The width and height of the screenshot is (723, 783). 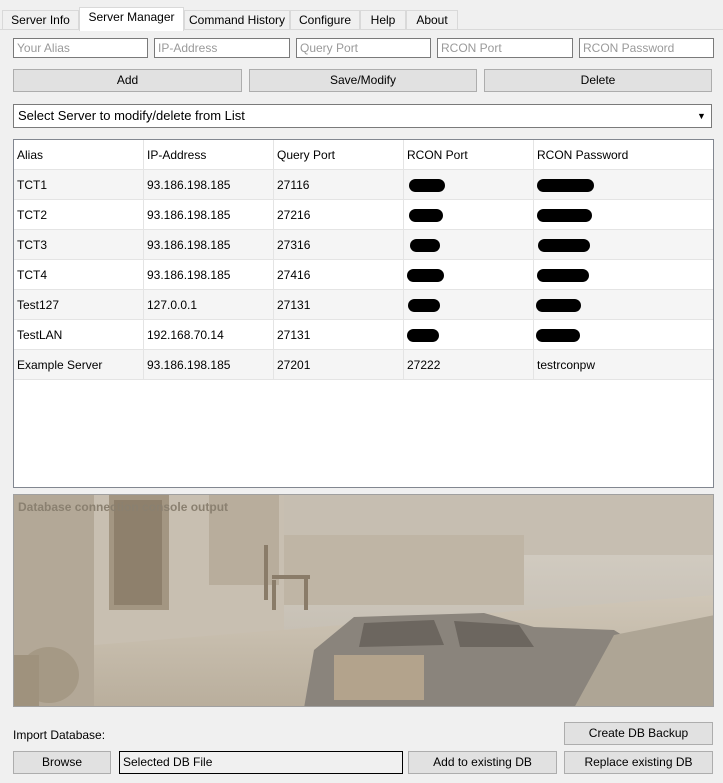 What do you see at coordinates (79, 335) in the screenshot?
I see `cell-alias: TestLAN` at bounding box center [79, 335].